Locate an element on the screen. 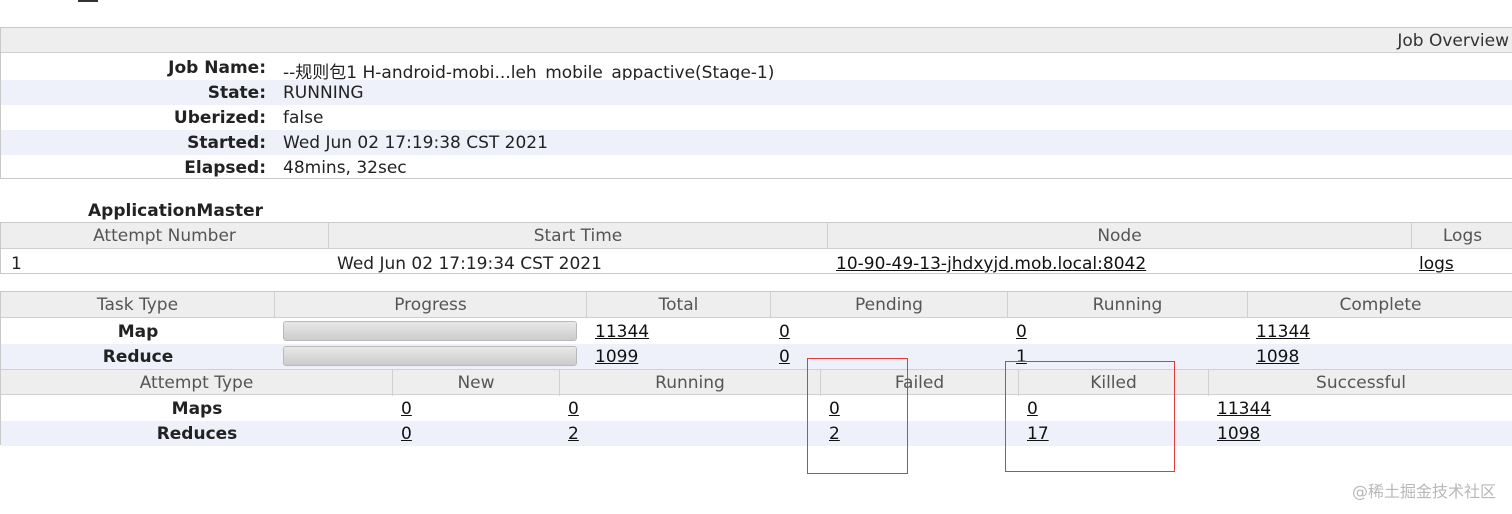  reduces-new-link: 0 is located at coordinates (406, 434).